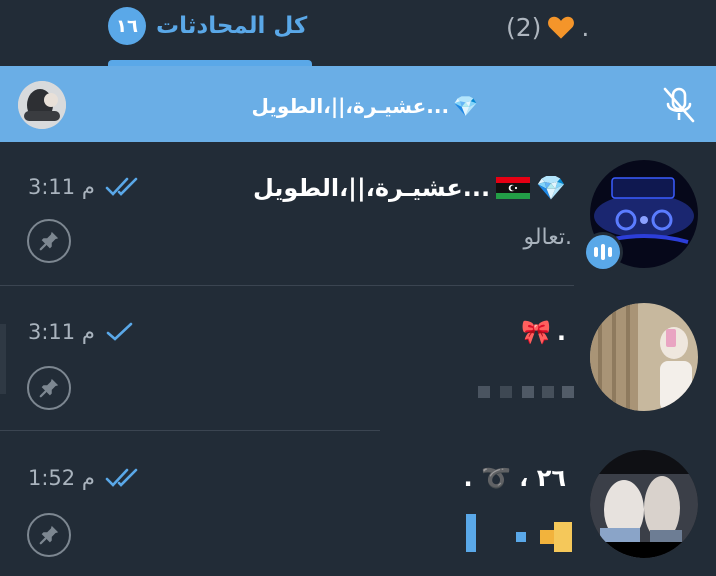  What do you see at coordinates (119, 331) in the screenshot?
I see `single-check-icon` at bounding box center [119, 331].